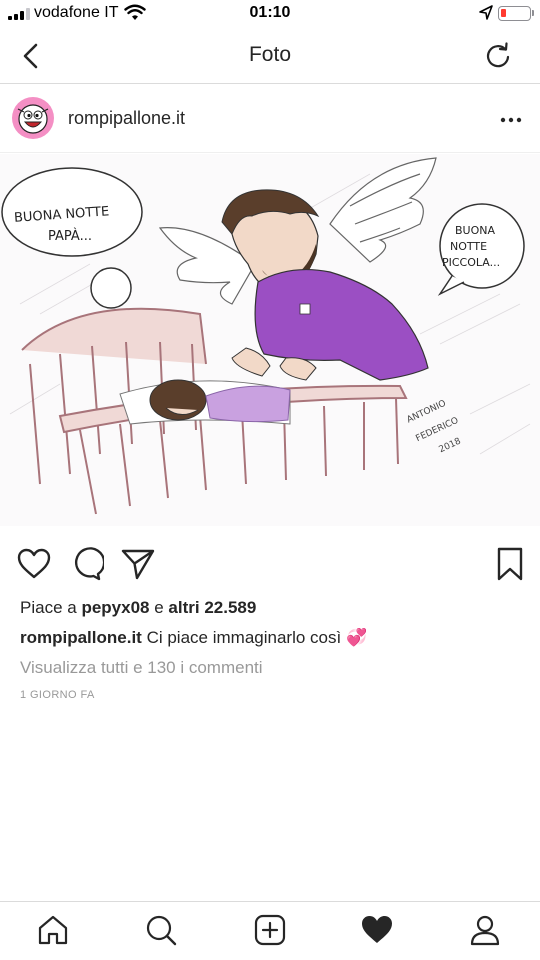 The height and width of the screenshot is (960, 540). What do you see at coordinates (205, 402) in the screenshot?
I see `sleeping-child` at bounding box center [205, 402].